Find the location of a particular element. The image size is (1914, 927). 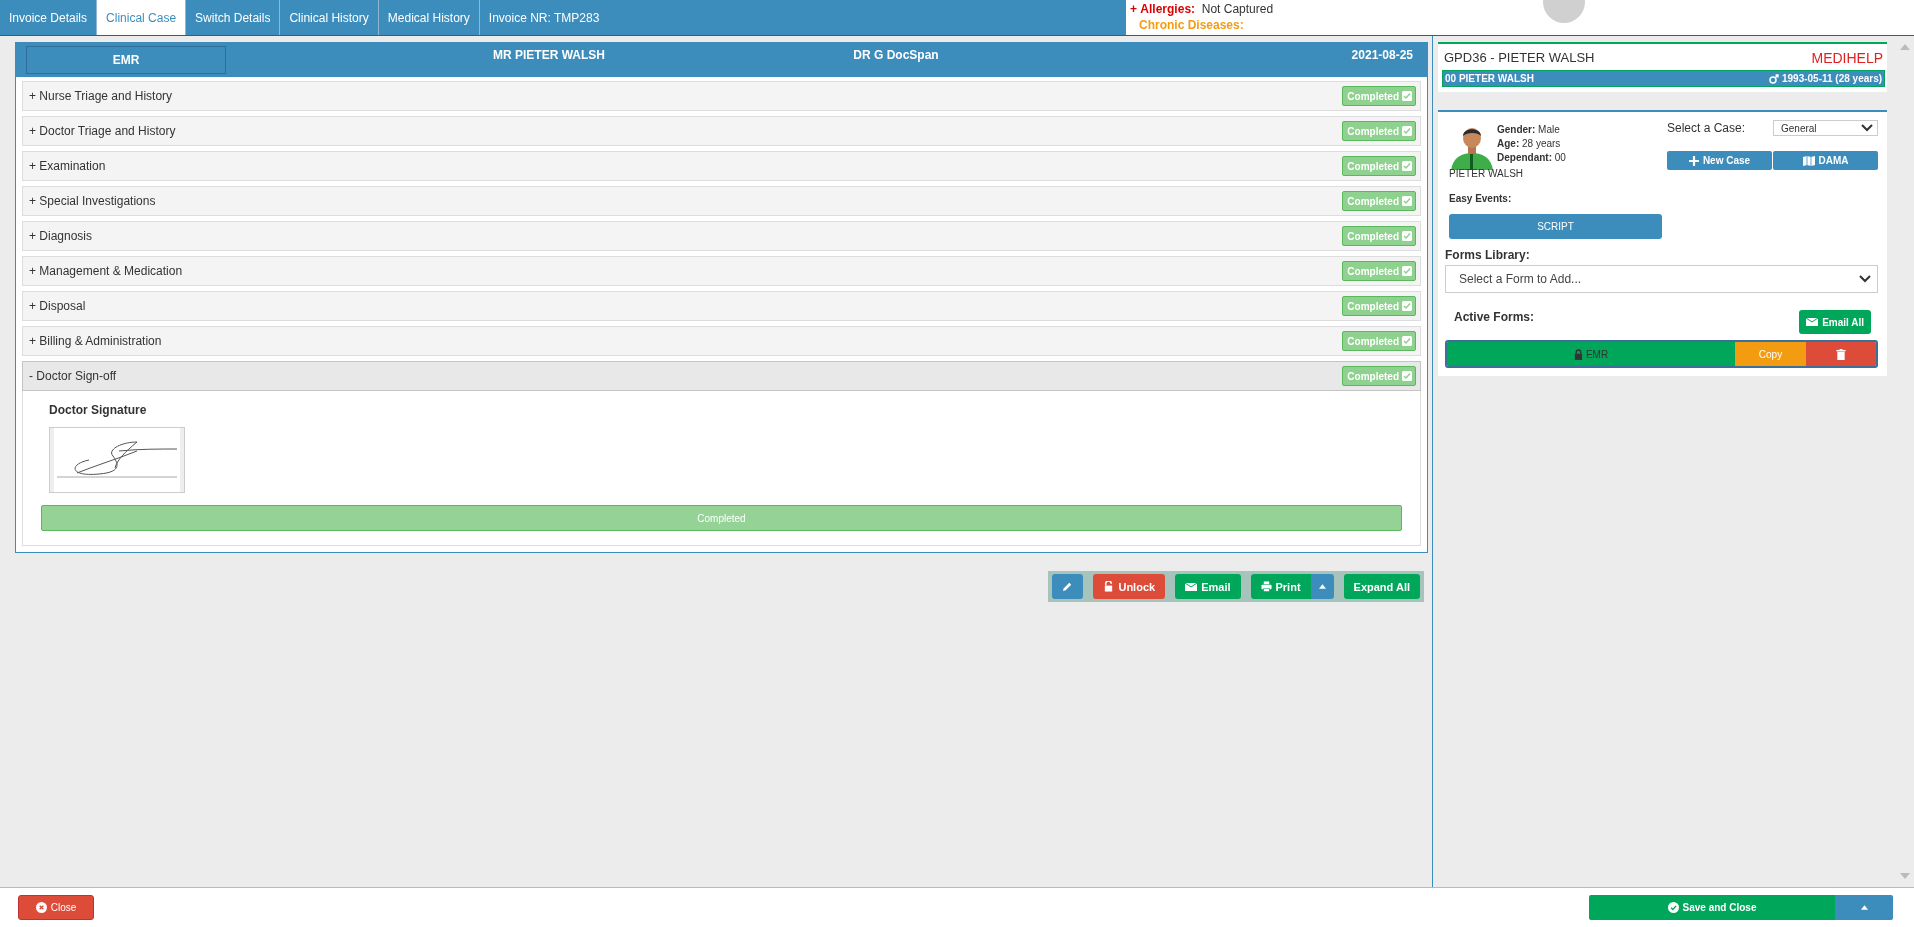

section-title: + Disposal is located at coordinates (58, 306).